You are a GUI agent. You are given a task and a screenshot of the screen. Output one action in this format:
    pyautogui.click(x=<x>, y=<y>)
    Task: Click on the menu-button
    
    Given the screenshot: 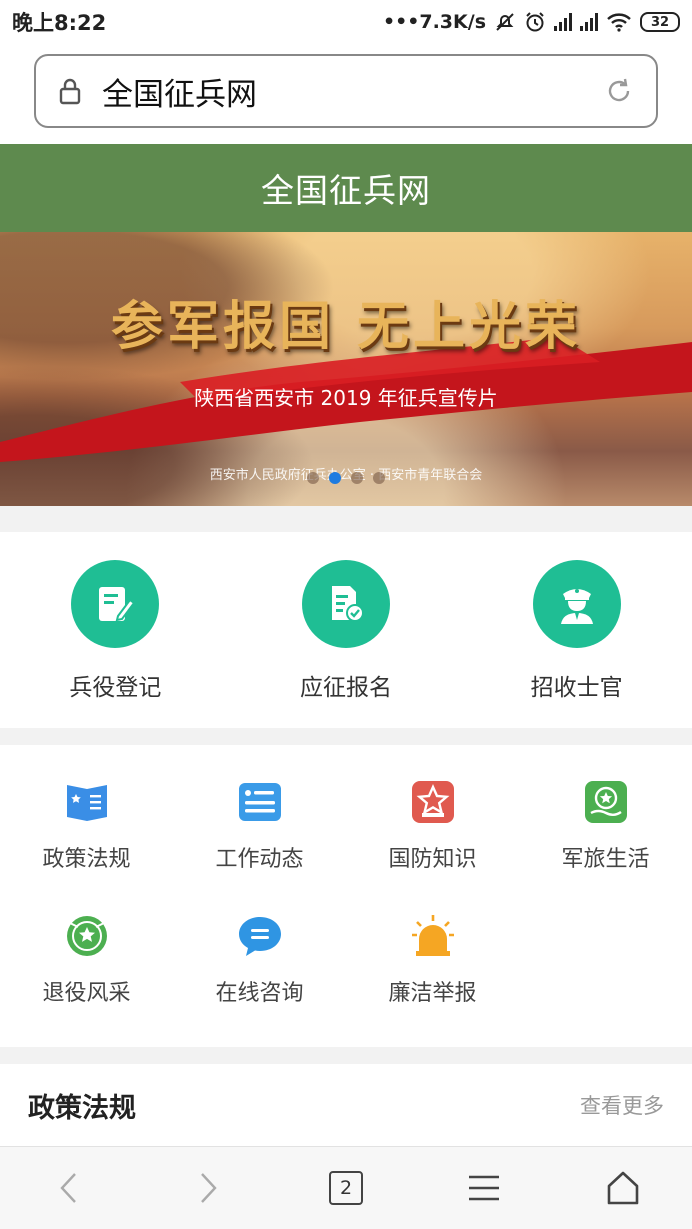 What is the action you would take?
    pyautogui.click(x=484, y=1188)
    